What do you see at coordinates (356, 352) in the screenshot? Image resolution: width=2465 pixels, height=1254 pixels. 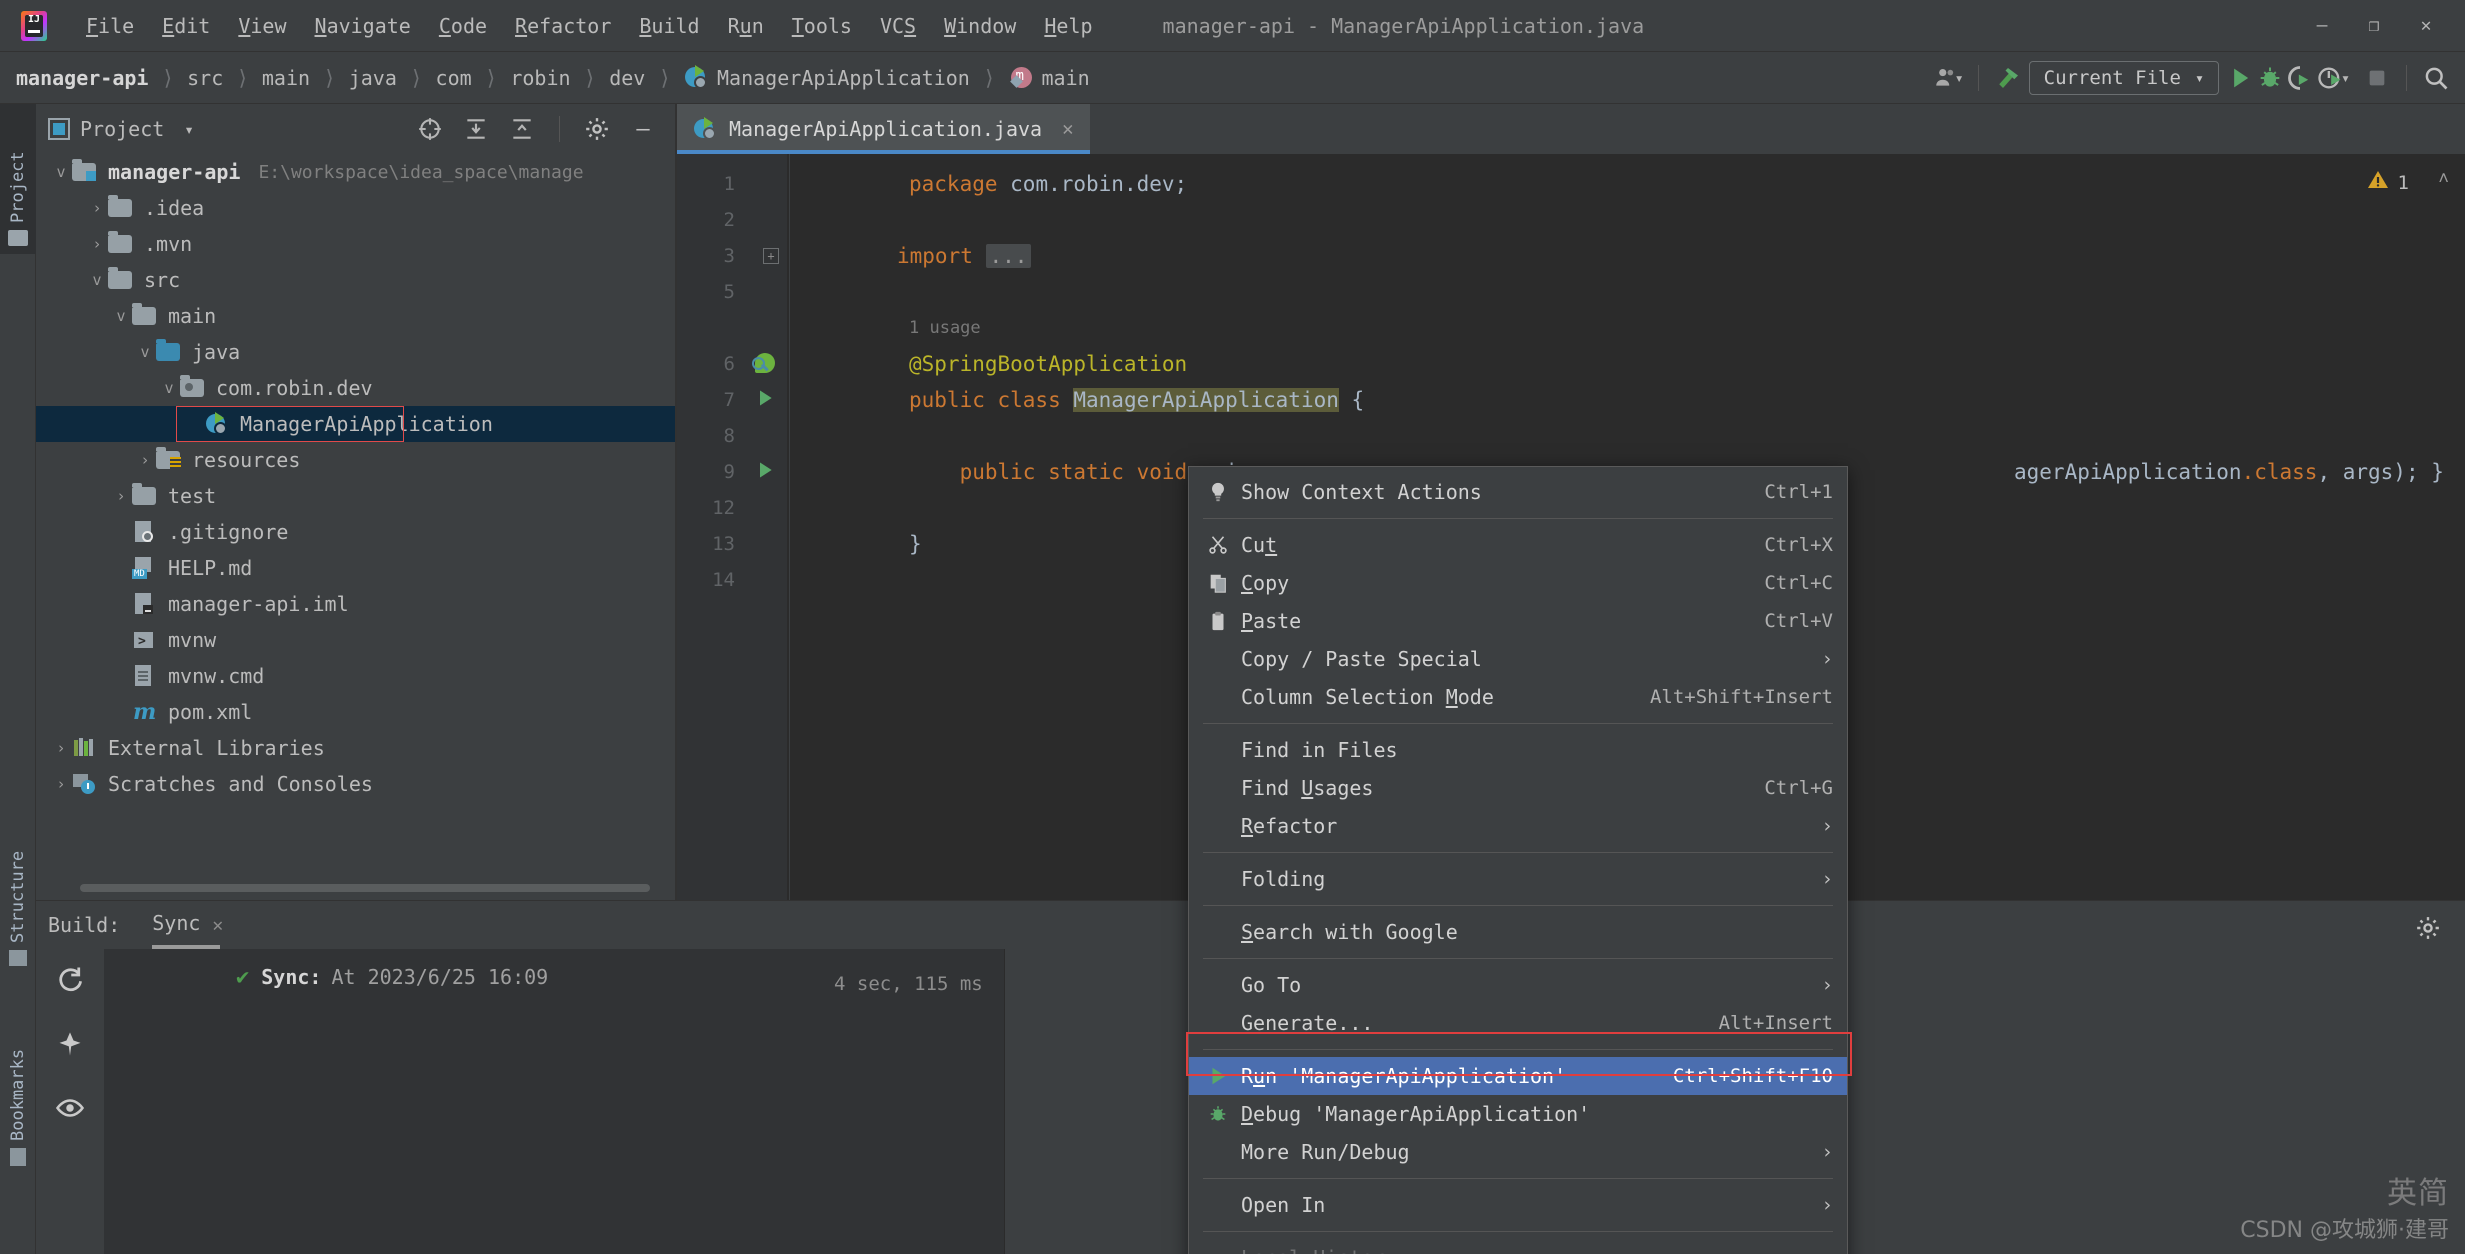 I see `tree-row-java: v java` at bounding box center [356, 352].